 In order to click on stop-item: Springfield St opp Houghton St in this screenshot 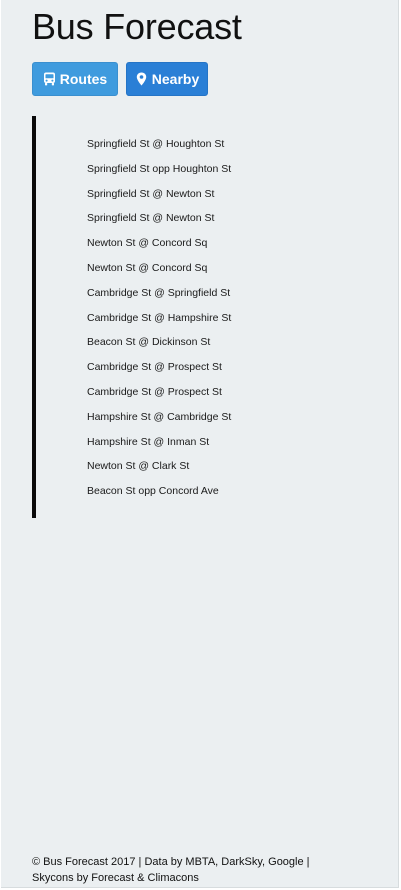, I will do `click(174, 169)`.